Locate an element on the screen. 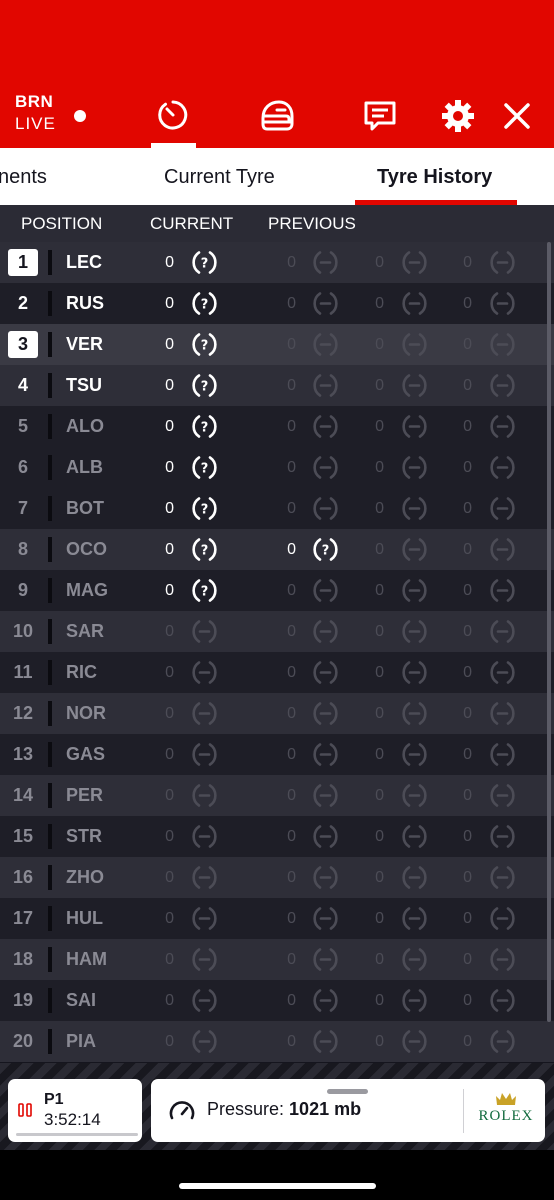 The image size is (554, 1200). table-row: 13 GAS 0 0 0 0 is located at coordinates (277, 754).